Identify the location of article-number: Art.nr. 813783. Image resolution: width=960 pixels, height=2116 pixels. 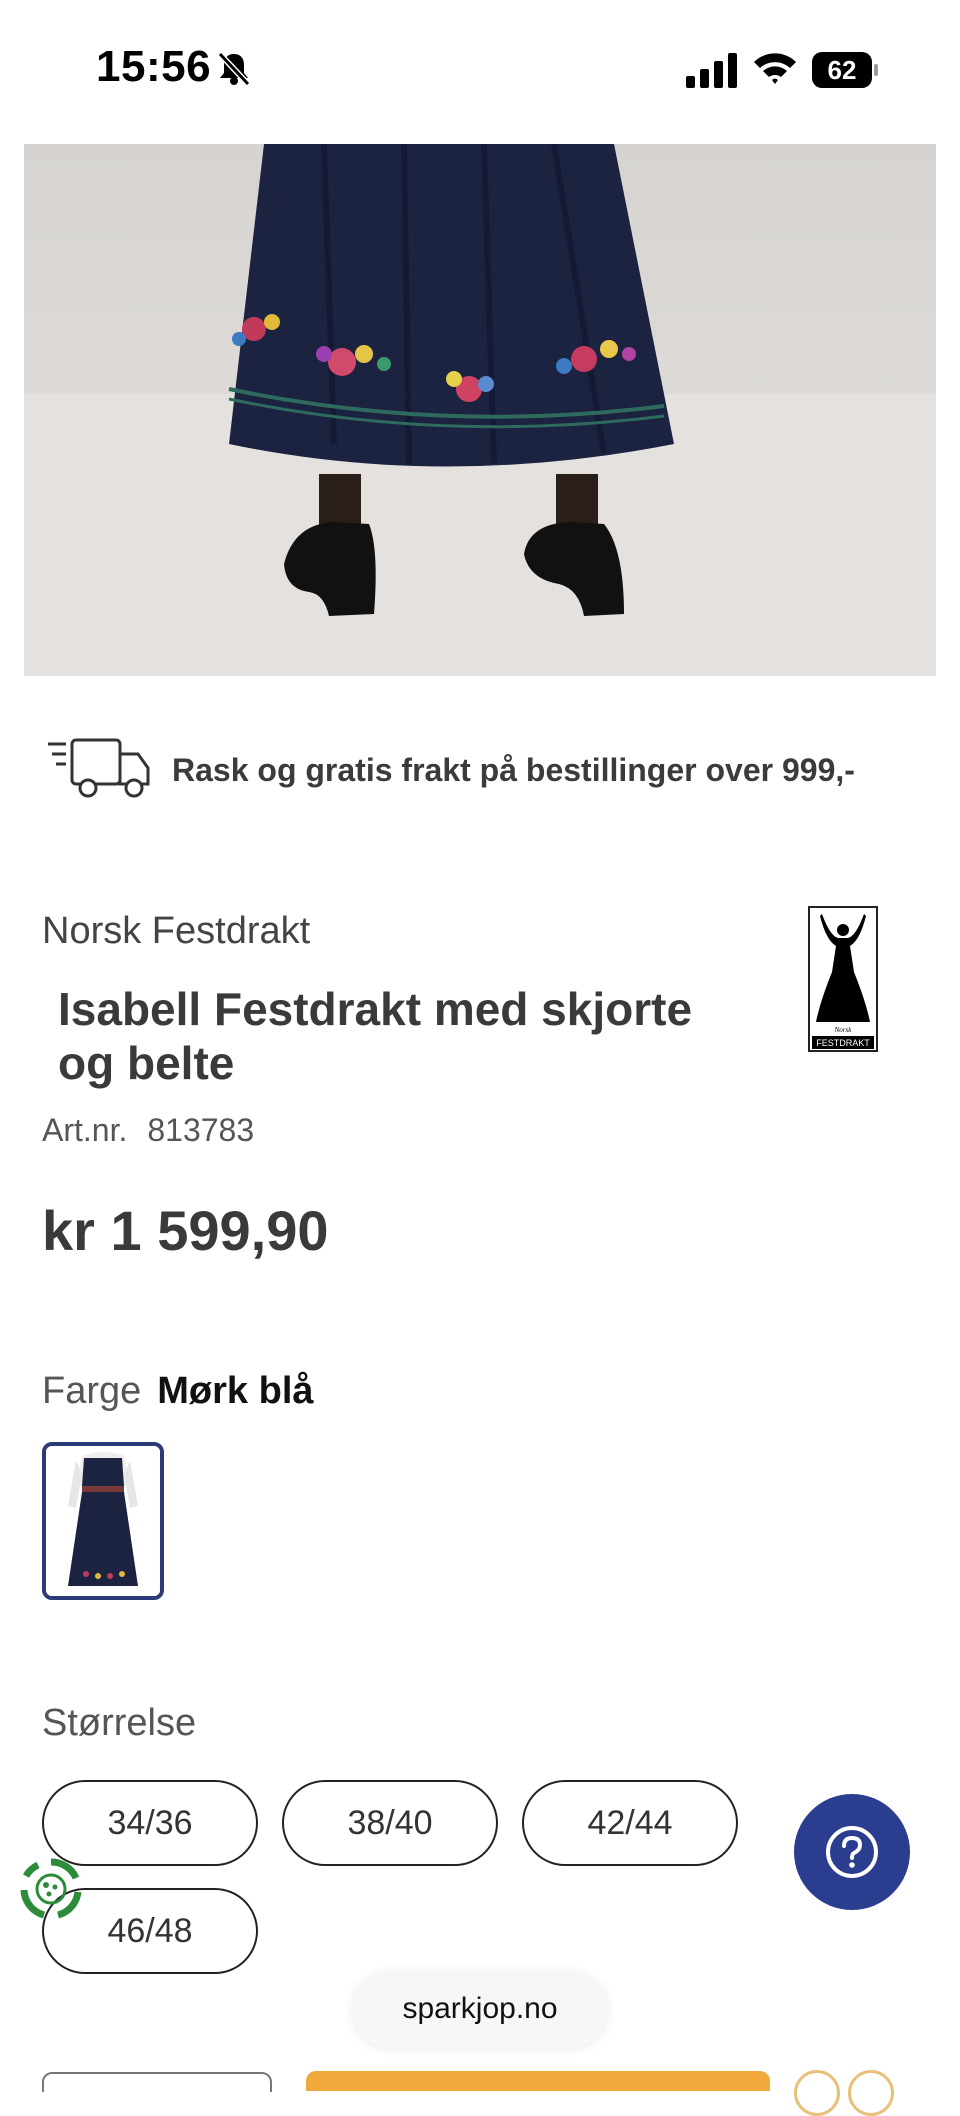
(148, 1130).